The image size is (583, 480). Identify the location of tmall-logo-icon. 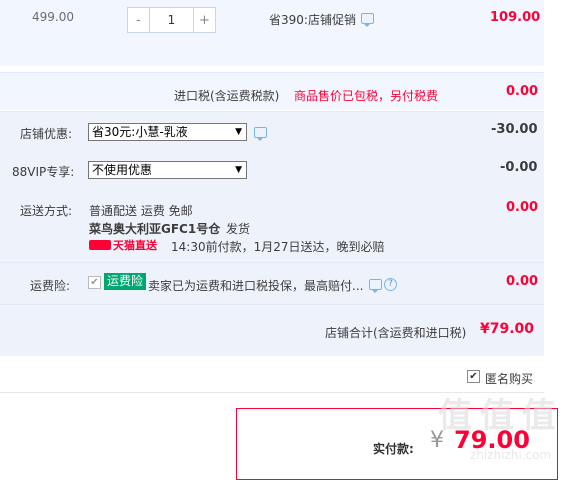
(100, 244).